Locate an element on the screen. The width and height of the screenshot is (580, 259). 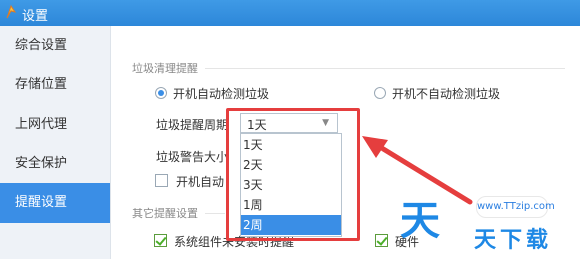
radio-no-auto-check-label: 开机不自动检测垃圾 is located at coordinates (446, 94).